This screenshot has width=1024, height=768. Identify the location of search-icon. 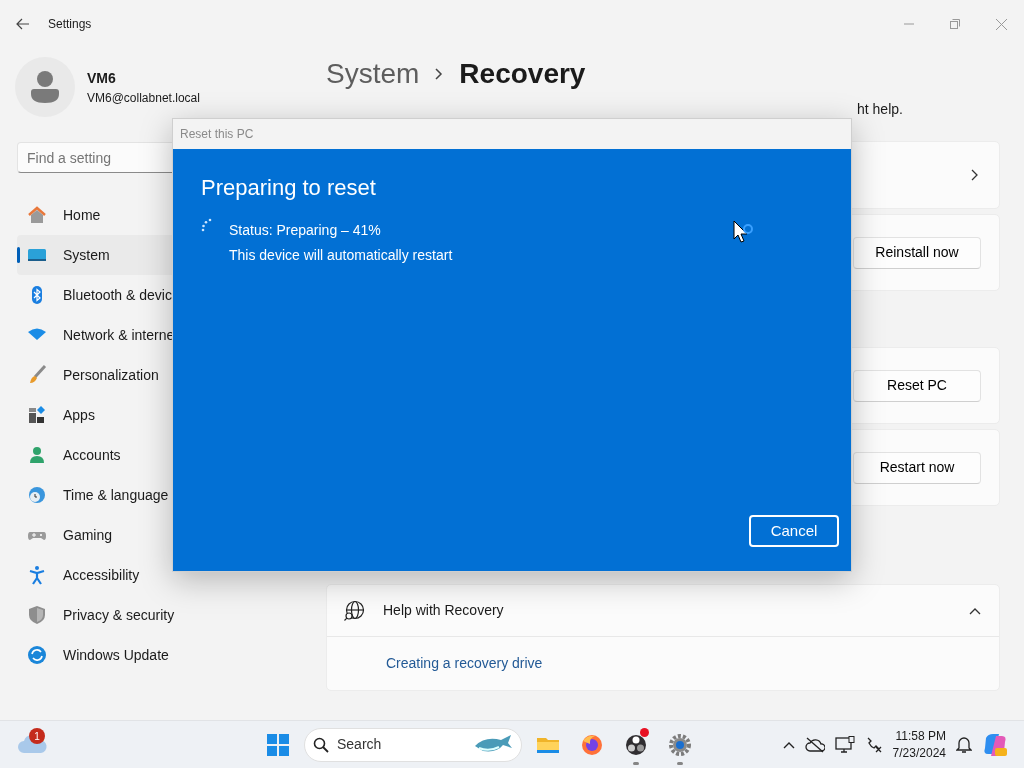
(321, 744).